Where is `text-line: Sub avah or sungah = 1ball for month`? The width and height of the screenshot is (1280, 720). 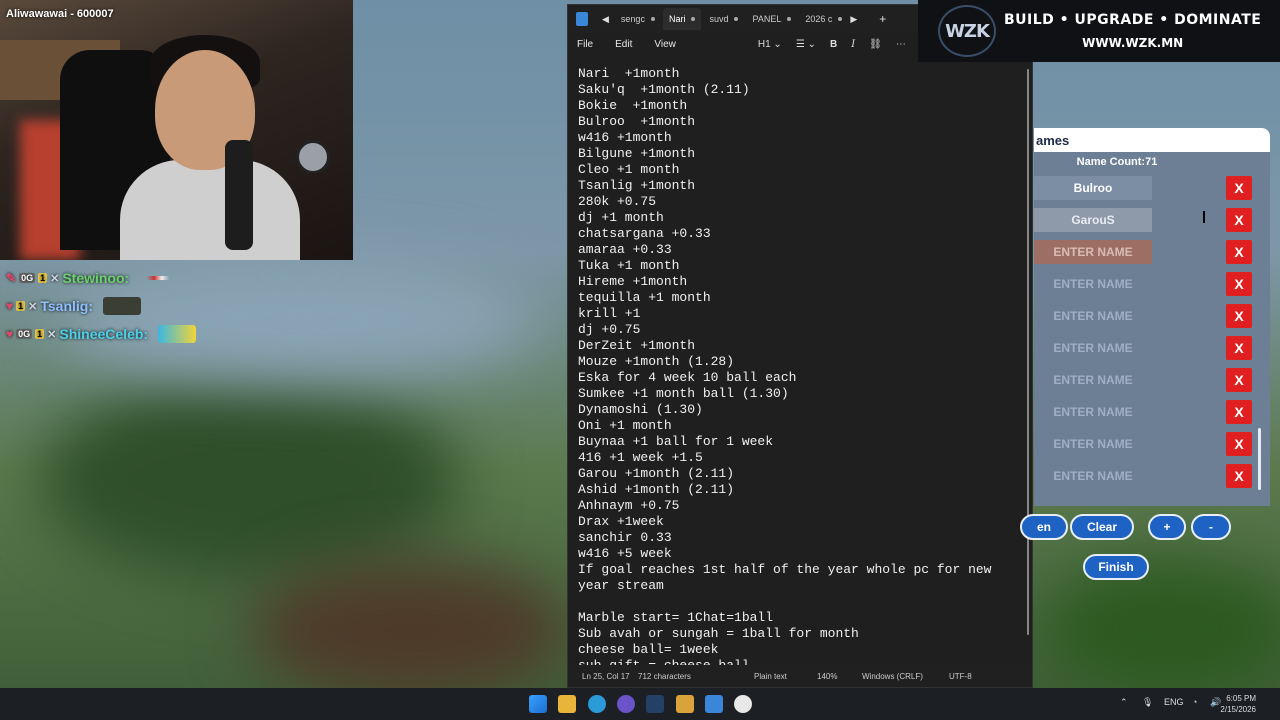
text-line: Sub avah or sungah = 1ball for month is located at coordinates (718, 633).